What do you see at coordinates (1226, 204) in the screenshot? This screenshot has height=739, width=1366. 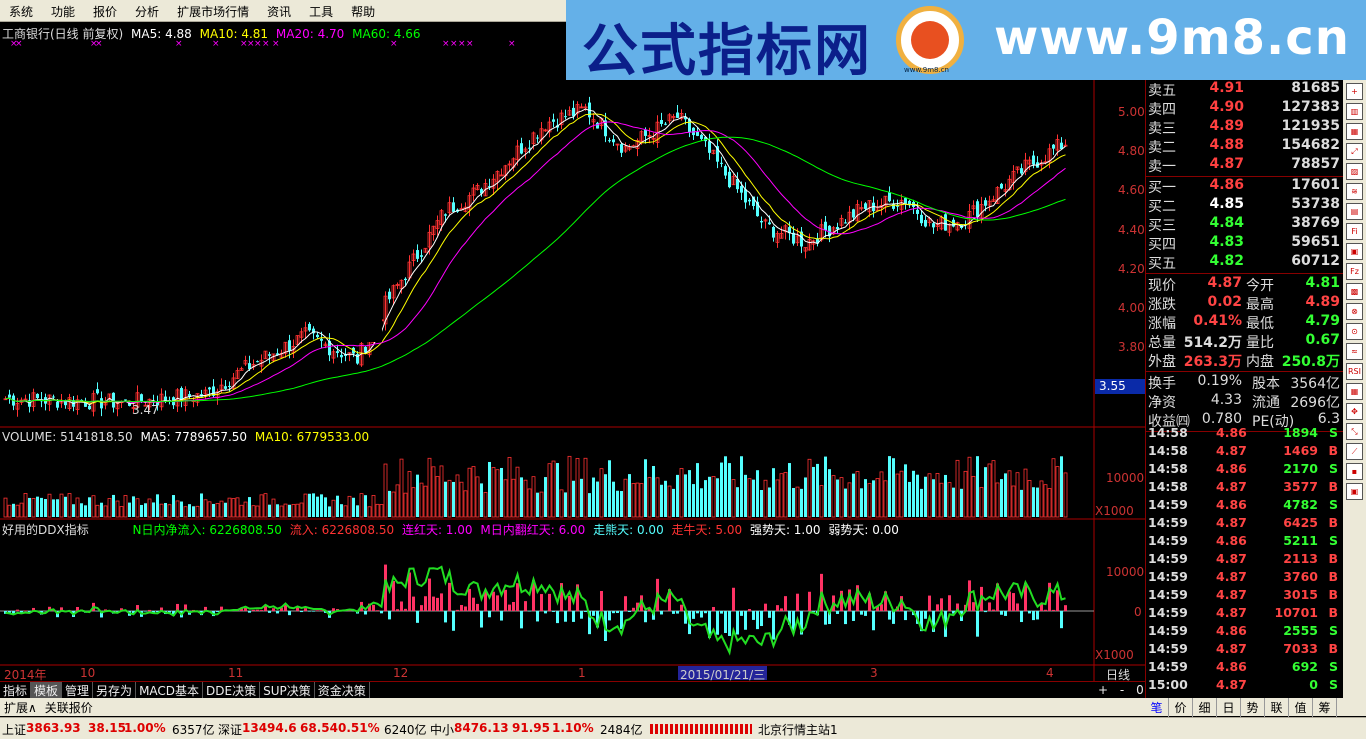 I see `buy-row-1-price: 4.85` at bounding box center [1226, 204].